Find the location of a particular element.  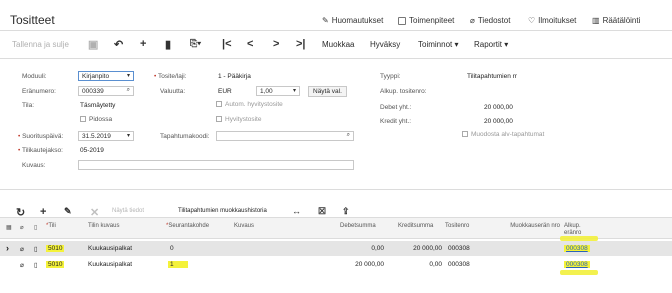

history-button: Tilitapahtumien muokkaushistoria is located at coordinates (222, 211).